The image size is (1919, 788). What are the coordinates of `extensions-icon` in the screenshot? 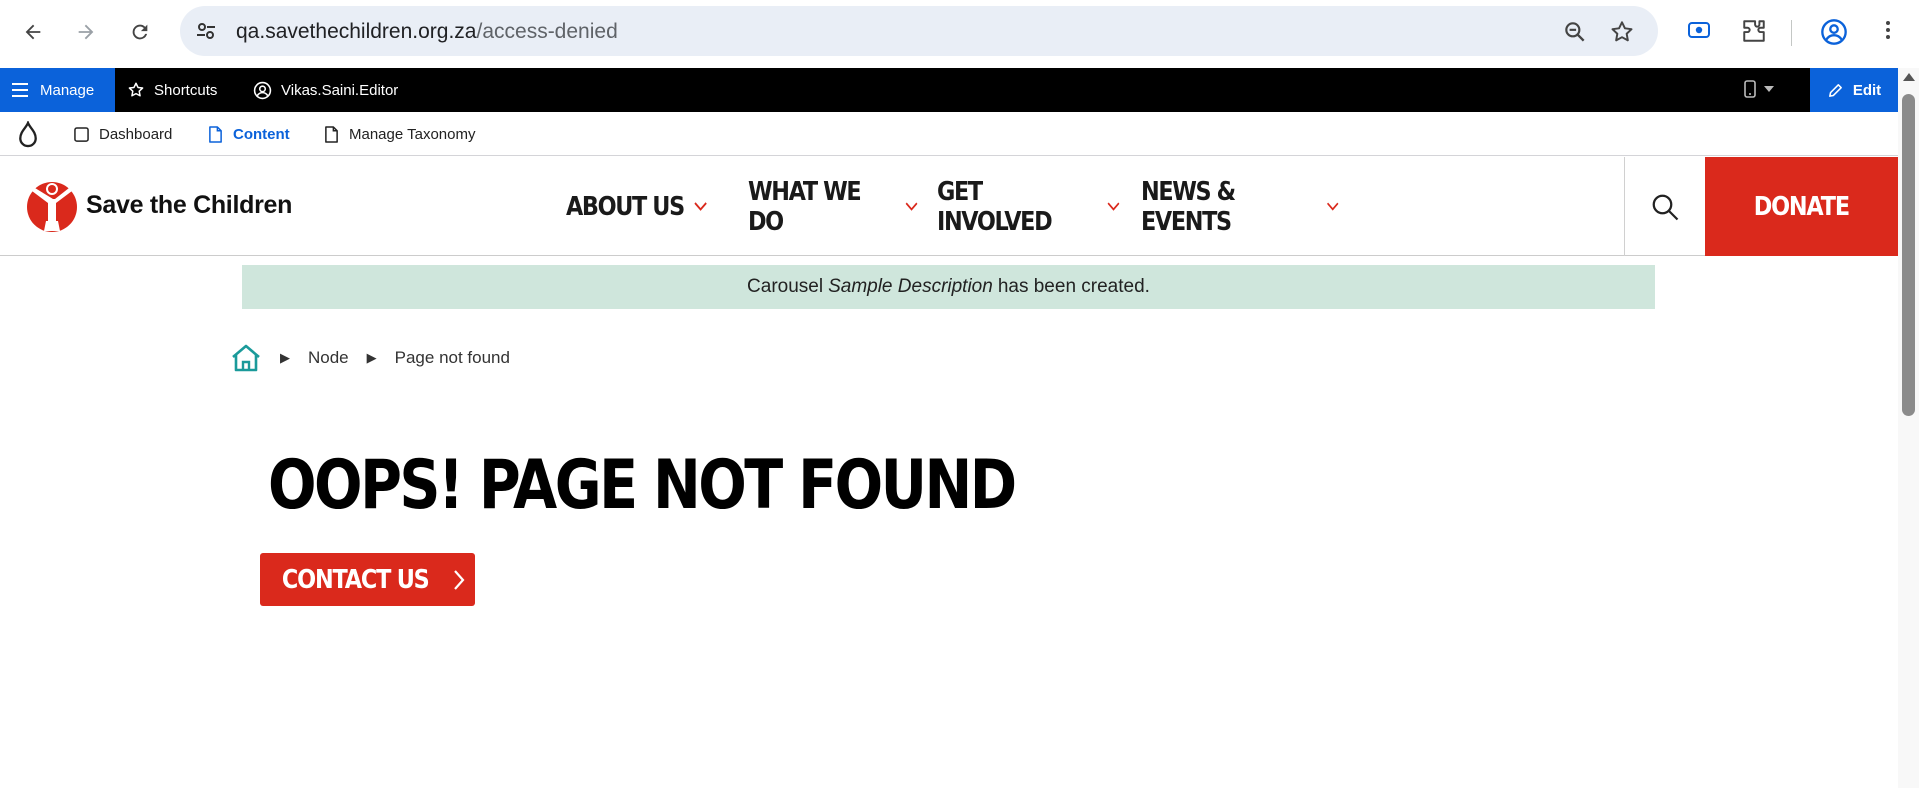 It's located at (1754, 31).